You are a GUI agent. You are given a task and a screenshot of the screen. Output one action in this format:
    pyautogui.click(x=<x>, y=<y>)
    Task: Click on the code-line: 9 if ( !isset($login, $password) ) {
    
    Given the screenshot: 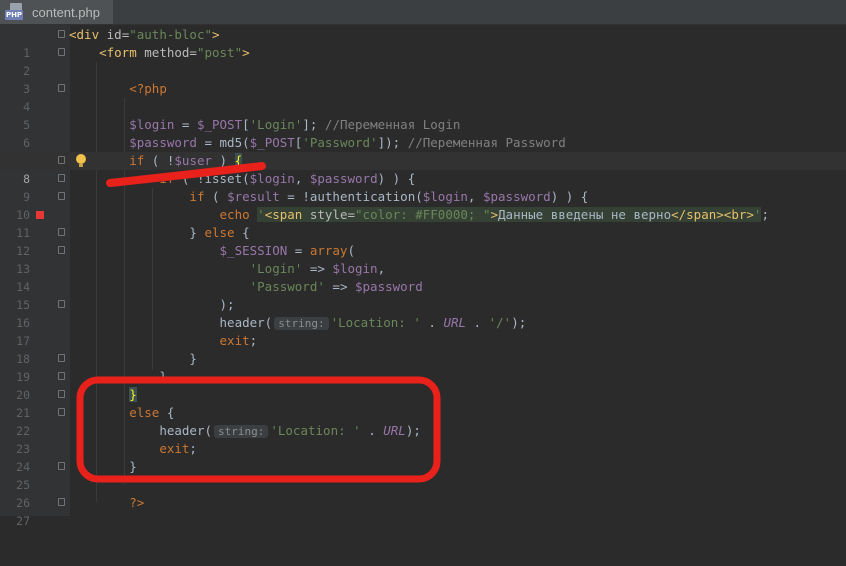 What is the action you would take?
    pyautogui.click(x=219, y=187)
    